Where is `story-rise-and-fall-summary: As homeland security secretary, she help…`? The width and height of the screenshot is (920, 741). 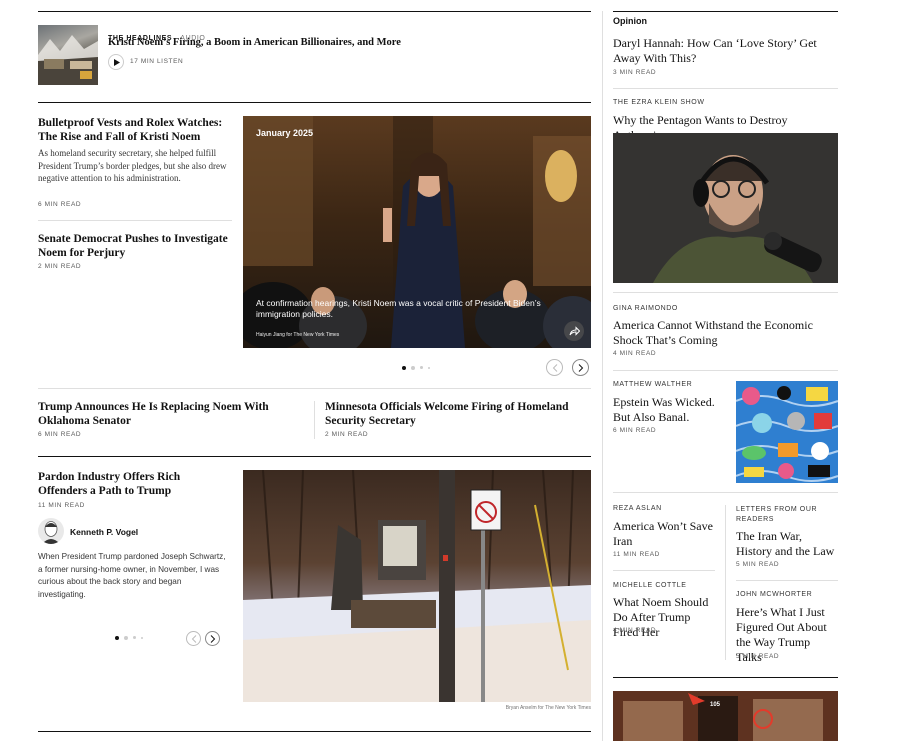 story-rise-and-fall-summary: As homeland security secretary, she help… is located at coordinates (132, 165).